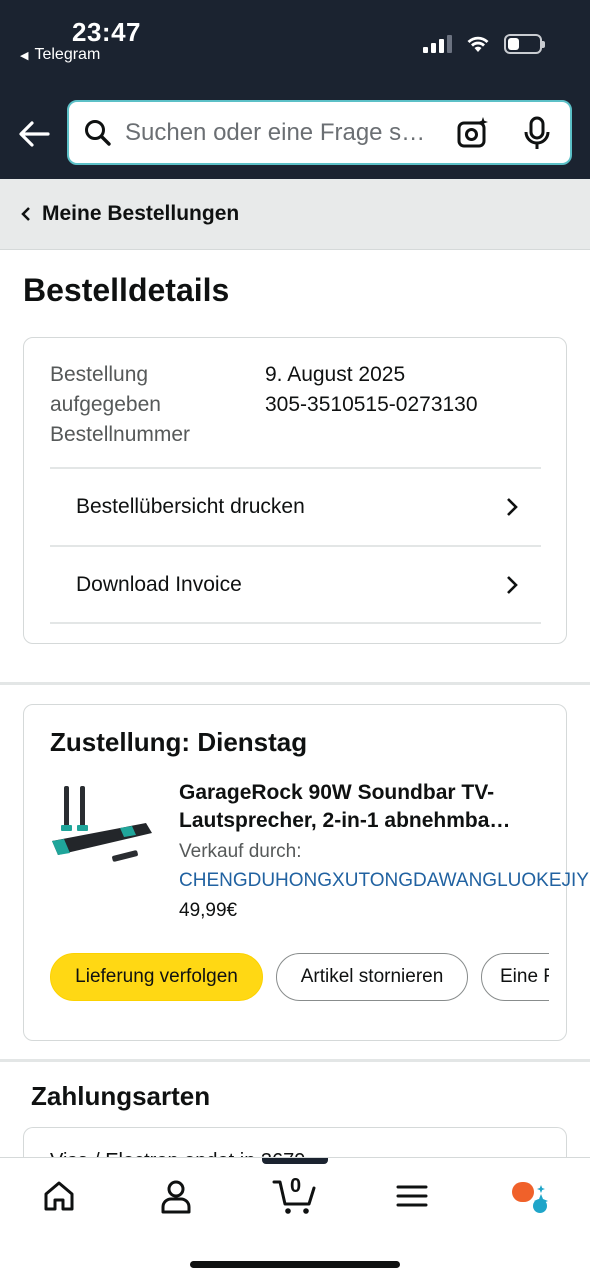  I want to click on status-time: 23:47, so click(106, 32).